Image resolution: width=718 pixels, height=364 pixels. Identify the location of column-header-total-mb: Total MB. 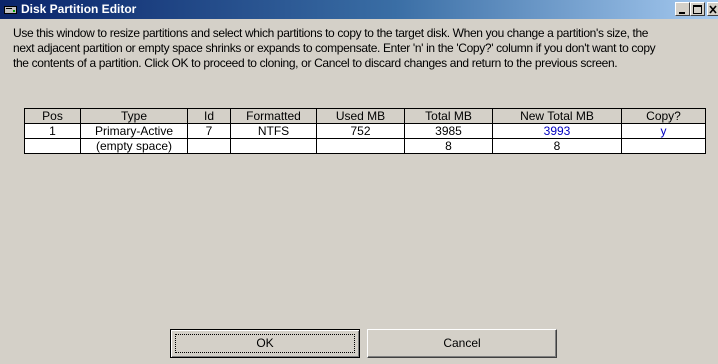
(448, 116).